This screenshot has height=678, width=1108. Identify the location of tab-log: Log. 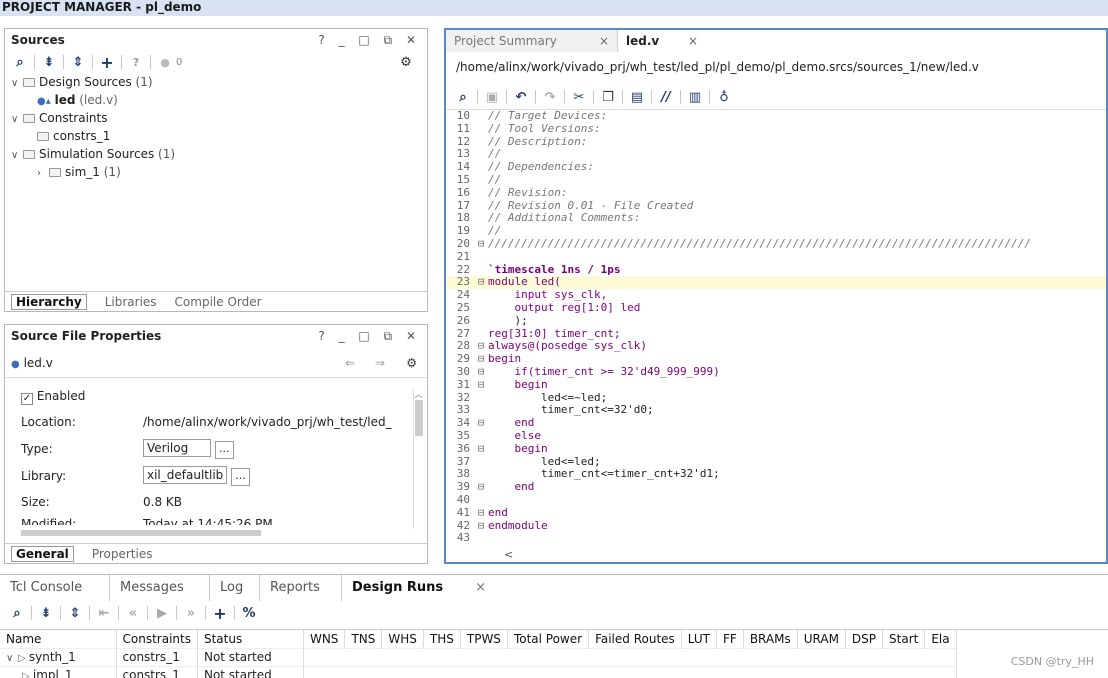
(236, 588).